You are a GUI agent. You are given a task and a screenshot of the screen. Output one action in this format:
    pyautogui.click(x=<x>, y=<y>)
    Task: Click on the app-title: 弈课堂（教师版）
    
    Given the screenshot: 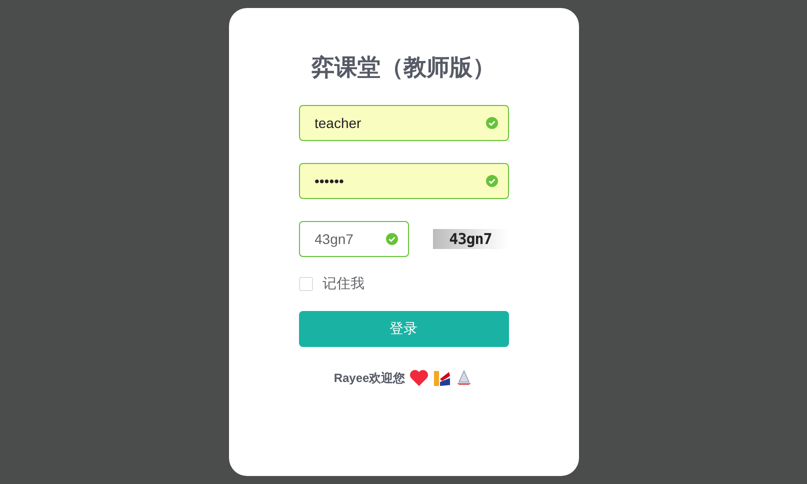 What is the action you would take?
    pyautogui.click(x=404, y=67)
    